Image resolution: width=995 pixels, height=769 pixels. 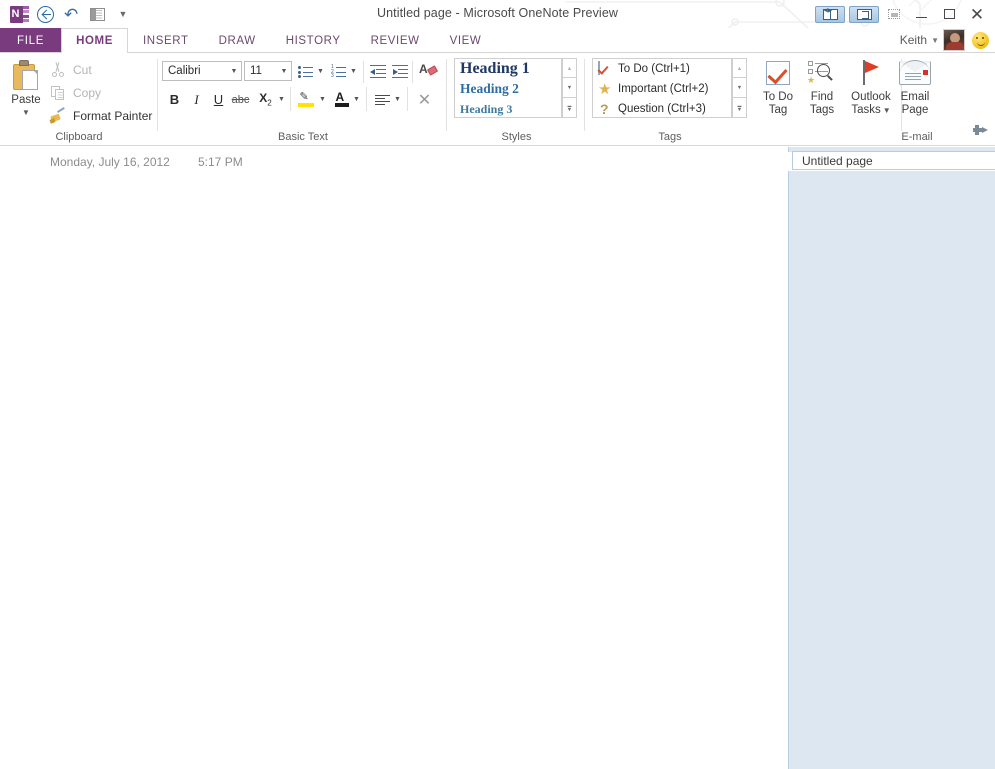 I want to click on underline-button: U, so click(x=218, y=99).